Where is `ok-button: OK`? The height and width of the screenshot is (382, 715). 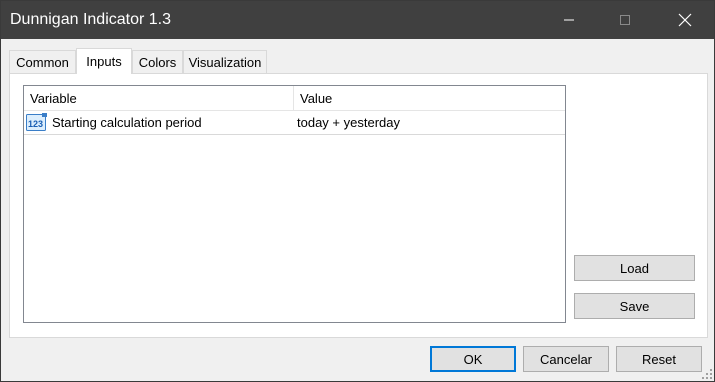 ok-button: OK is located at coordinates (473, 359).